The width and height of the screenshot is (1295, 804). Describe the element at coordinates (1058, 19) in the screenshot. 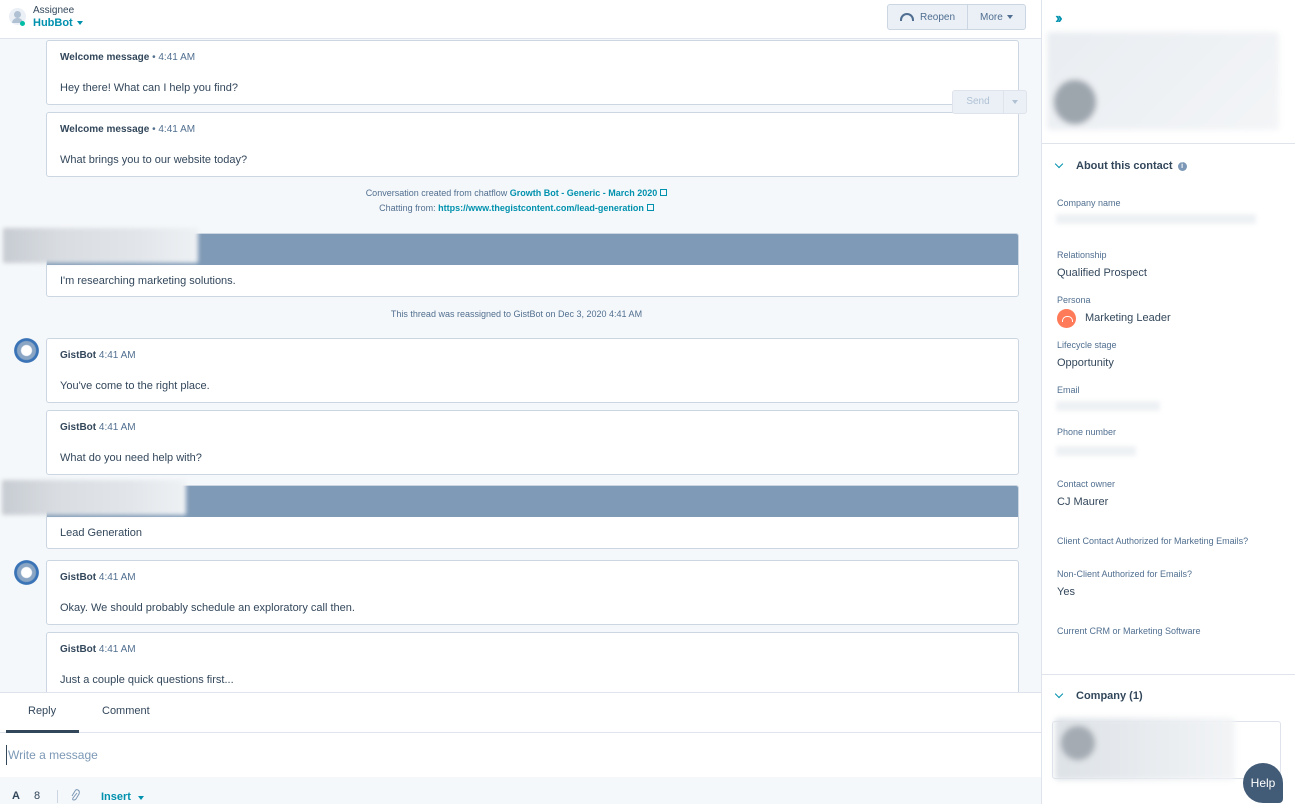

I see `expand-sidebar-icon: ››` at that location.